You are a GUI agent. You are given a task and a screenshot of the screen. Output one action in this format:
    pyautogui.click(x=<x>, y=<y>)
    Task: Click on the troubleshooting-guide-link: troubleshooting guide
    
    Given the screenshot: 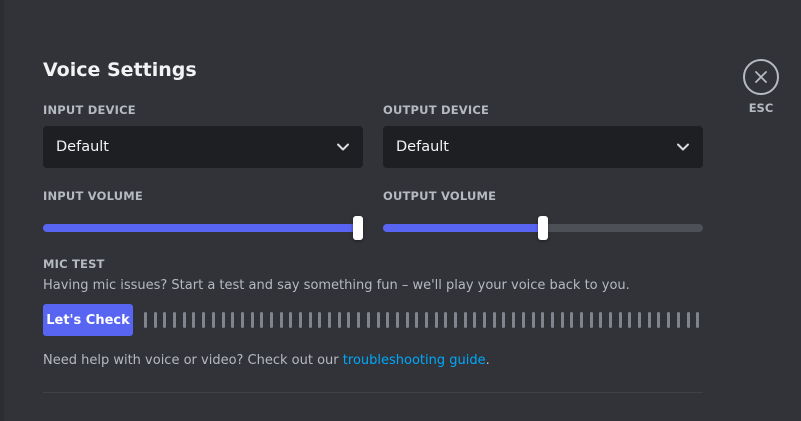 What is the action you would take?
    pyautogui.click(x=414, y=360)
    